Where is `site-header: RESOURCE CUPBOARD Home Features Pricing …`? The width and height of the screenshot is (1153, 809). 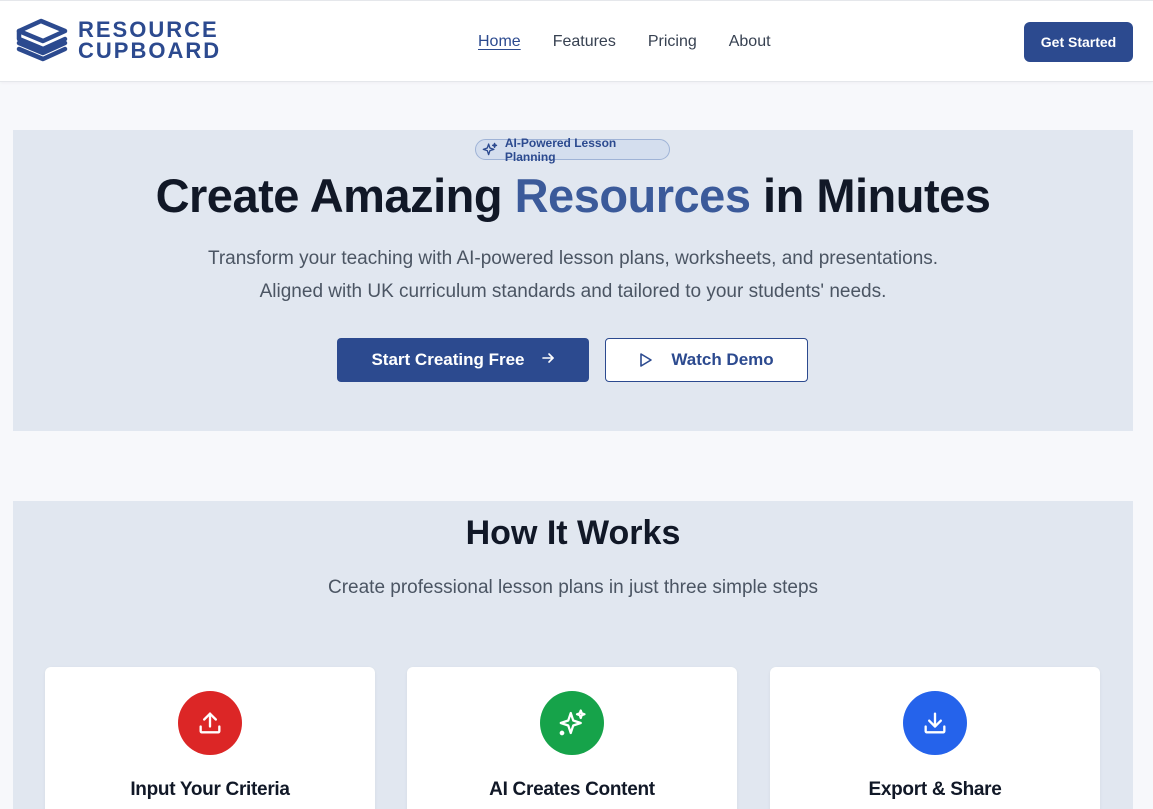
site-header: RESOURCE CUPBOARD Home Features Pricing … is located at coordinates (576, 41).